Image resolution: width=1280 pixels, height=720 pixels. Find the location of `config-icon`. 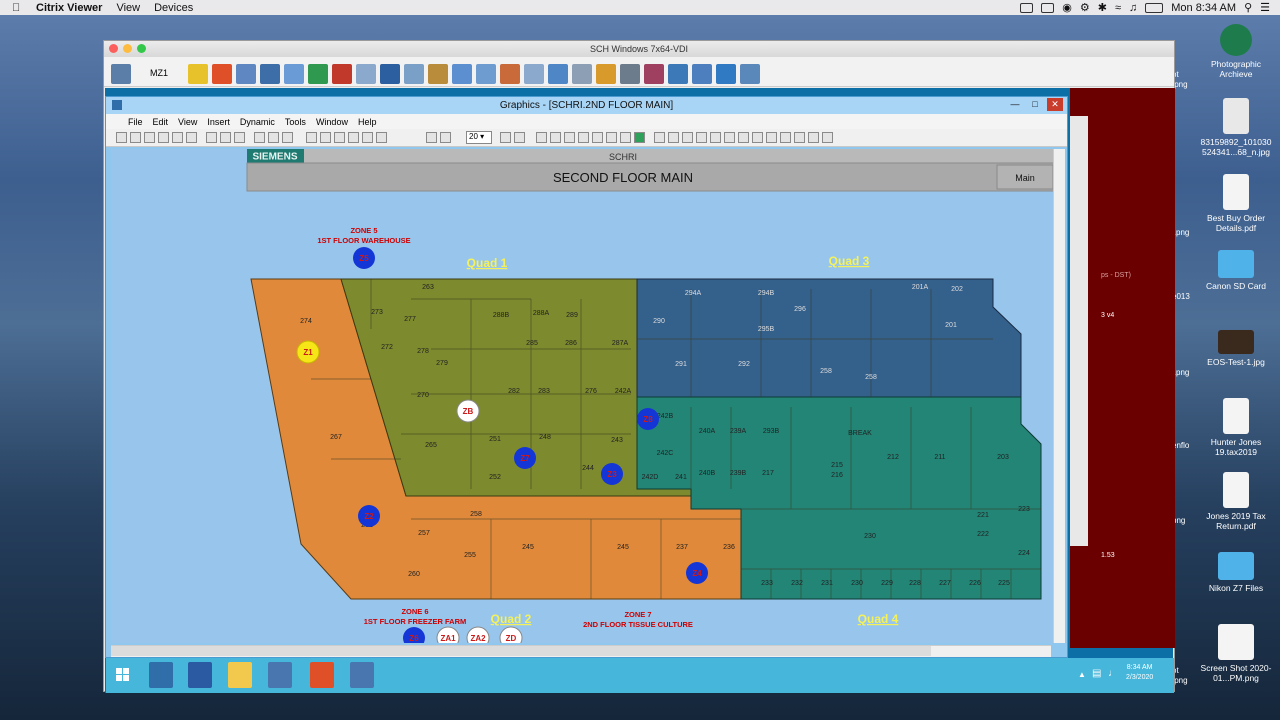

config-icon is located at coordinates (582, 74).